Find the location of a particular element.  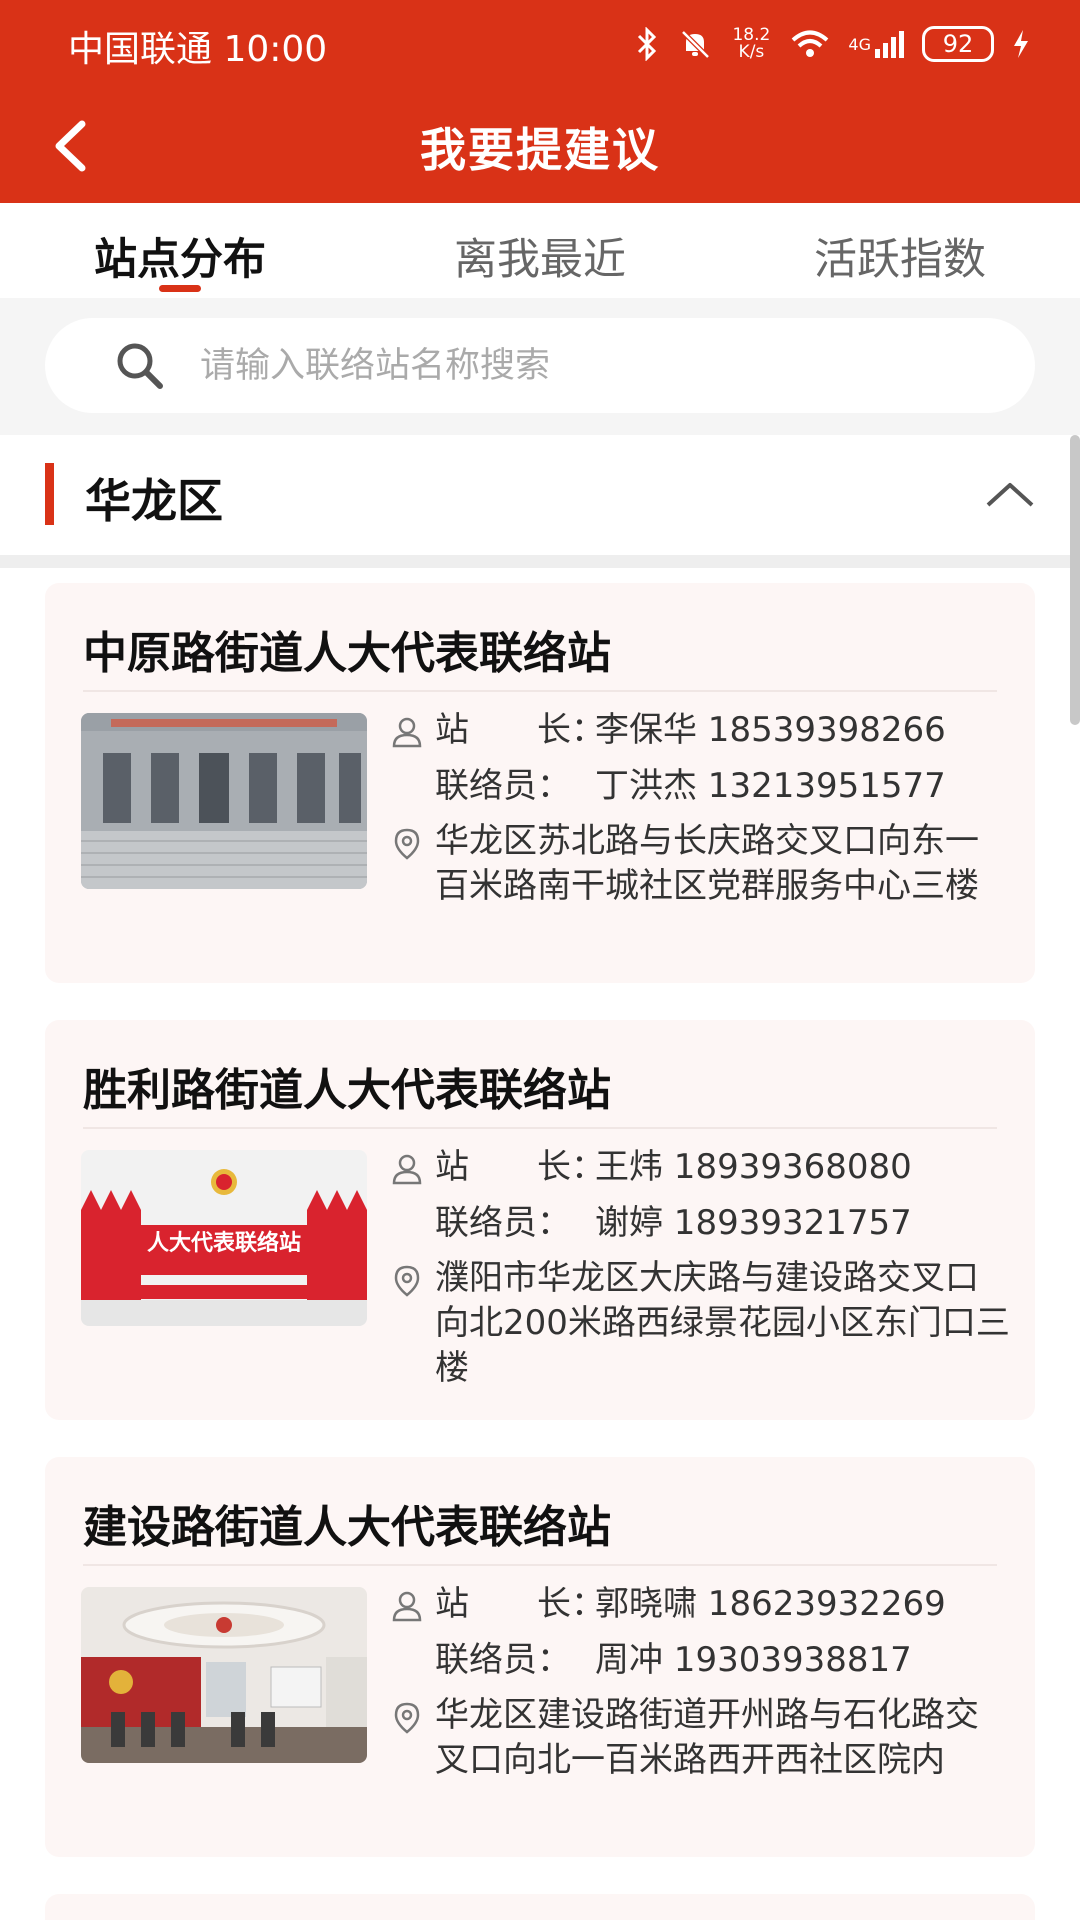

station-name: 胜利路街道人大代表联络站 is located at coordinates (347, 1090).